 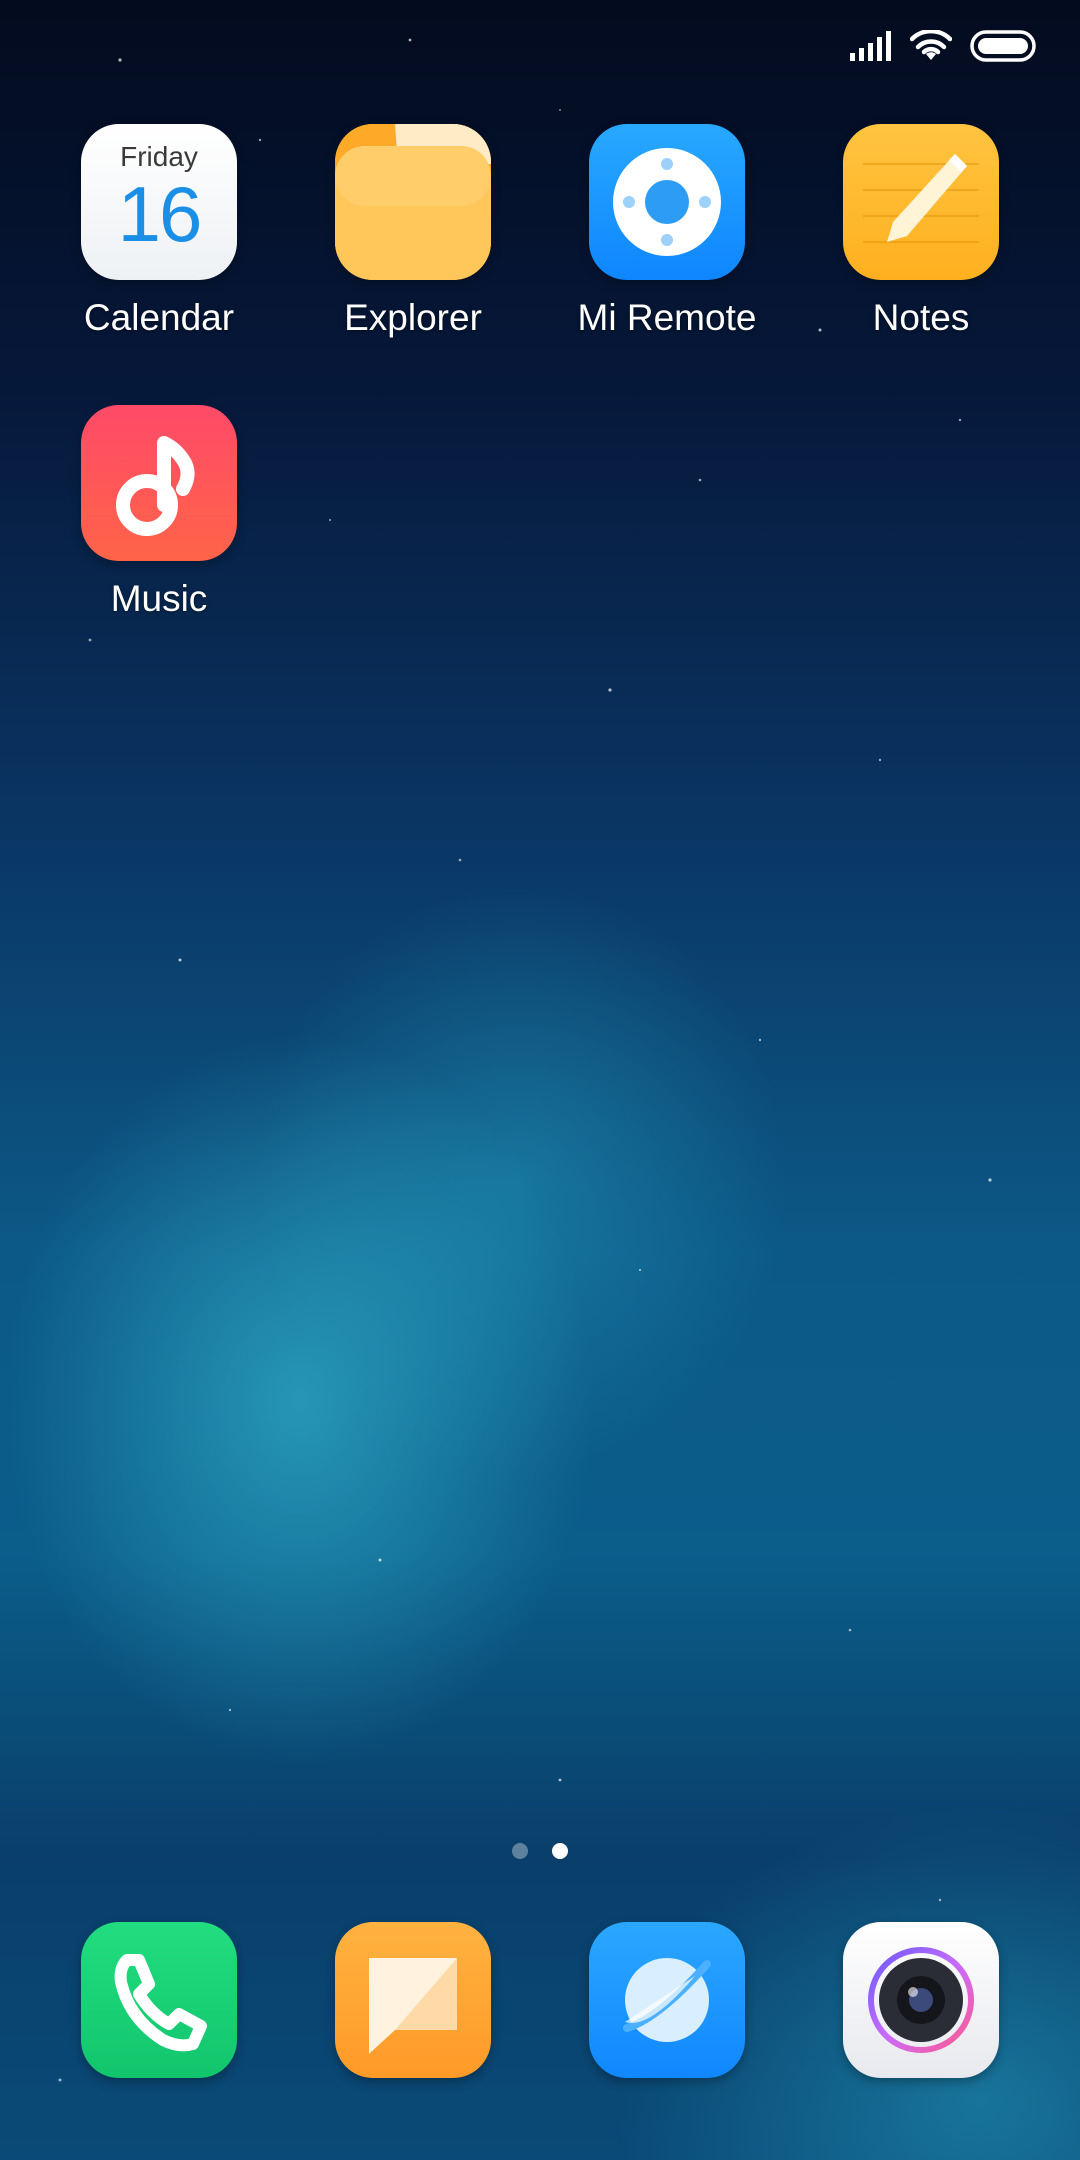 I want to click on battery-icon, so click(x=1003, y=46).